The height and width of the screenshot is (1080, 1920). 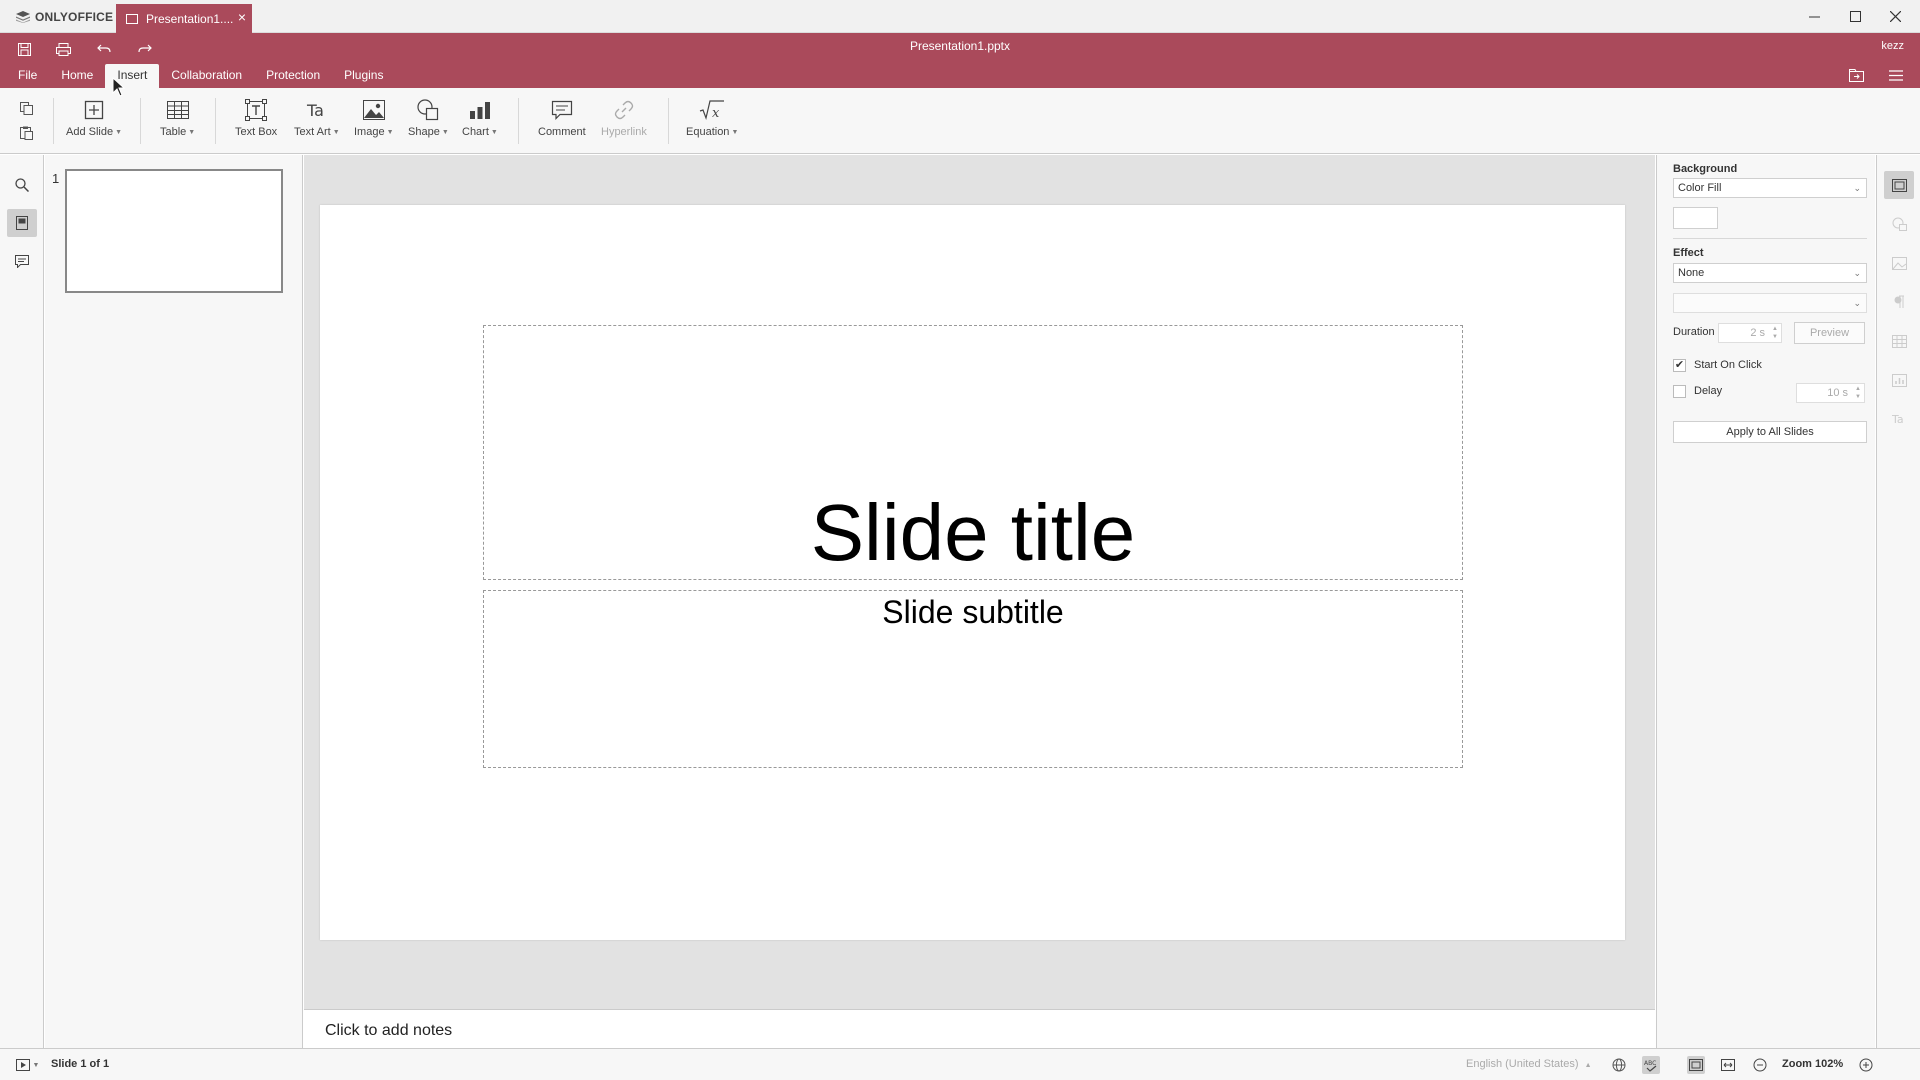 I want to click on search-button, so click(x=22, y=185).